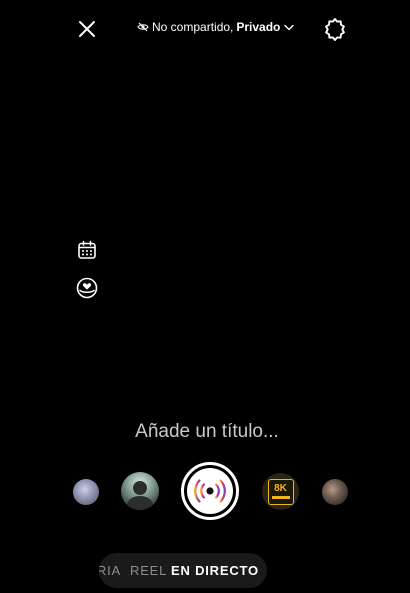  What do you see at coordinates (205, 432) in the screenshot?
I see `title-input` at bounding box center [205, 432].